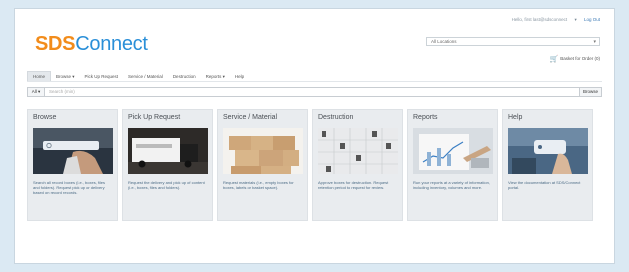 This screenshot has width=629, height=272. I want to click on search-scope-select: All ▾, so click(36, 92).